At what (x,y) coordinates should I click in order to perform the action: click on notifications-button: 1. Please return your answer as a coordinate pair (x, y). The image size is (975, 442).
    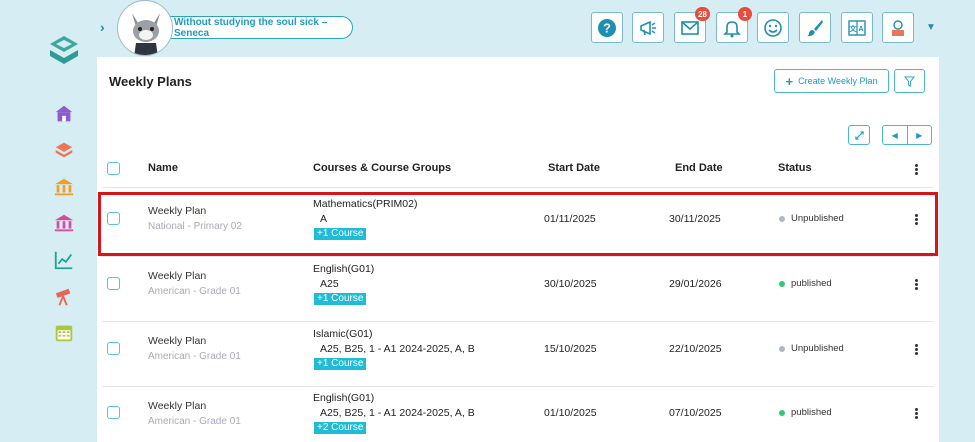
    Looking at the image, I should click on (734, 25).